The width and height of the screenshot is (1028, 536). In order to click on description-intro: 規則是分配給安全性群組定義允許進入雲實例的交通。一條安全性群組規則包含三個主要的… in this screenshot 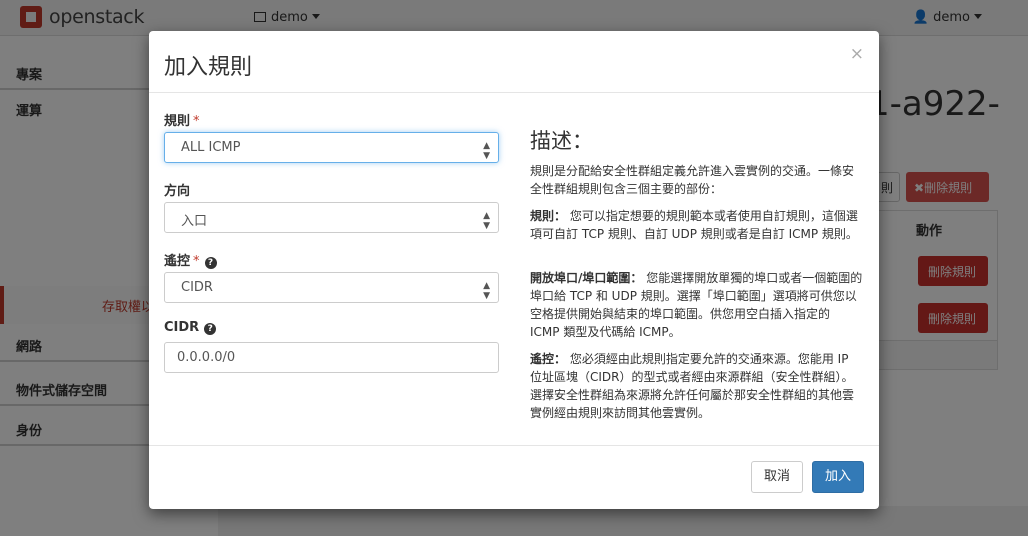, I will do `click(692, 180)`.